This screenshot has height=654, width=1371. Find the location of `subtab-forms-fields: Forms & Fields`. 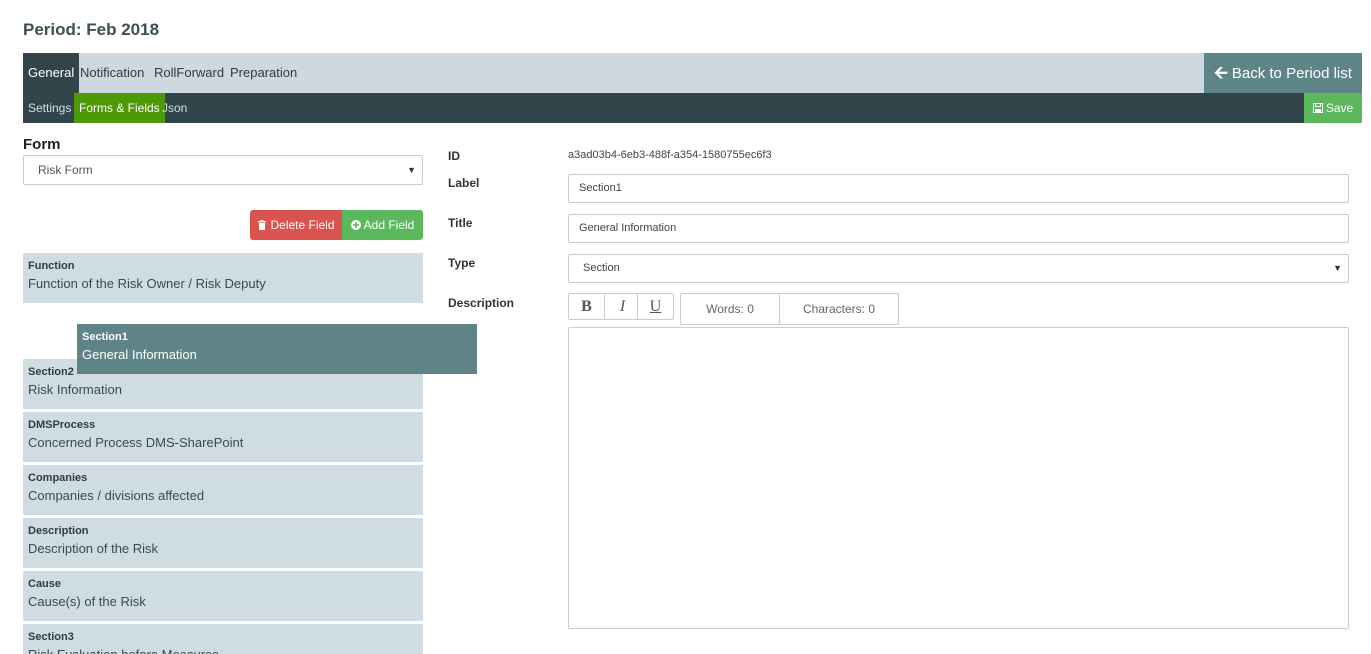

subtab-forms-fields: Forms & Fields is located at coordinates (119, 108).